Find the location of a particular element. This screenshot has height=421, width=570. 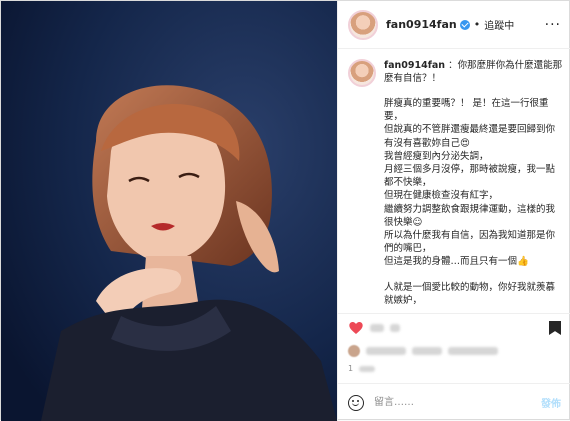

comment-input is located at coordinates (452, 402).